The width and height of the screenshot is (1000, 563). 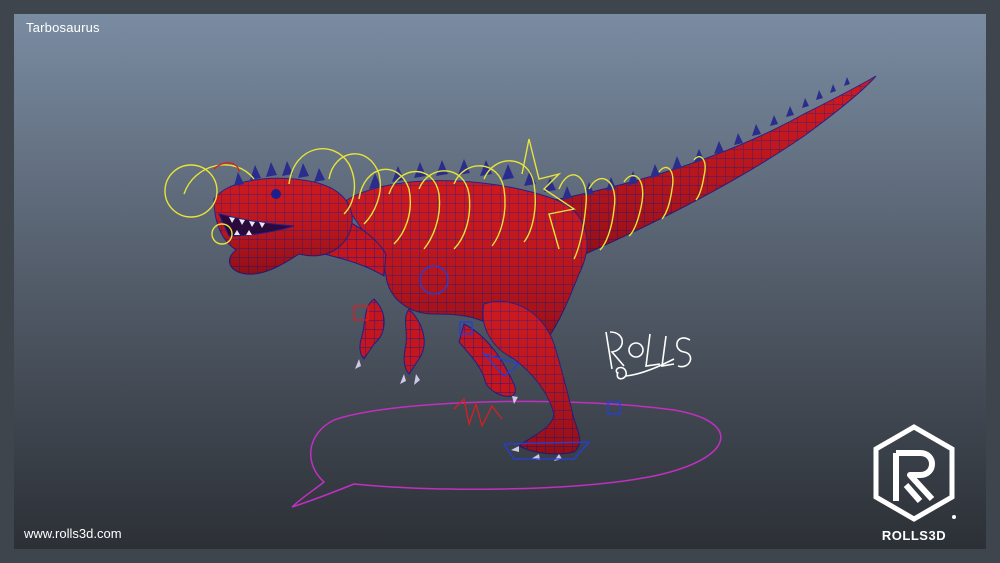 What do you see at coordinates (73, 533) in the screenshot?
I see `site-url: www.rolls3d.com` at bounding box center [73, 533].